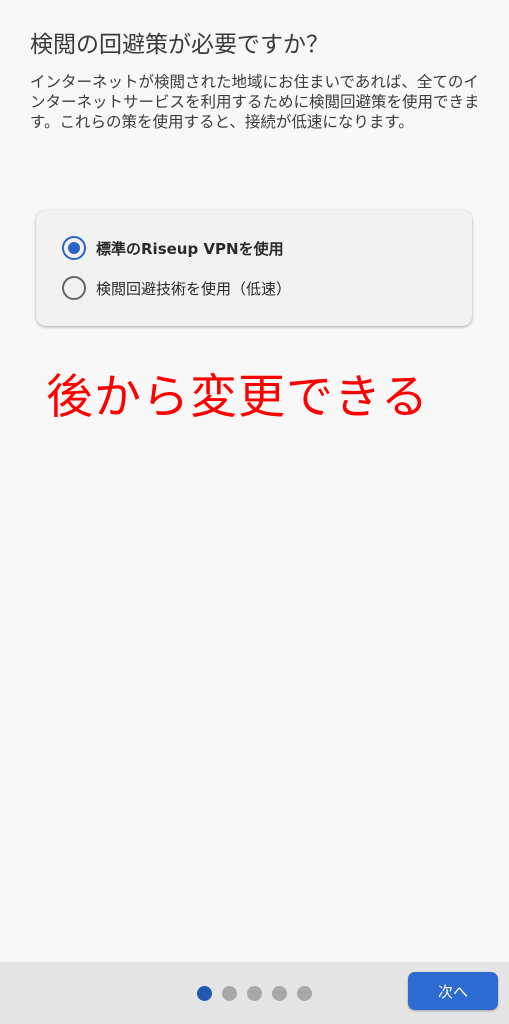 The width and height of the screenshot is (509, 1024). I want to click on radio-selected-icon, so click(74, 248).